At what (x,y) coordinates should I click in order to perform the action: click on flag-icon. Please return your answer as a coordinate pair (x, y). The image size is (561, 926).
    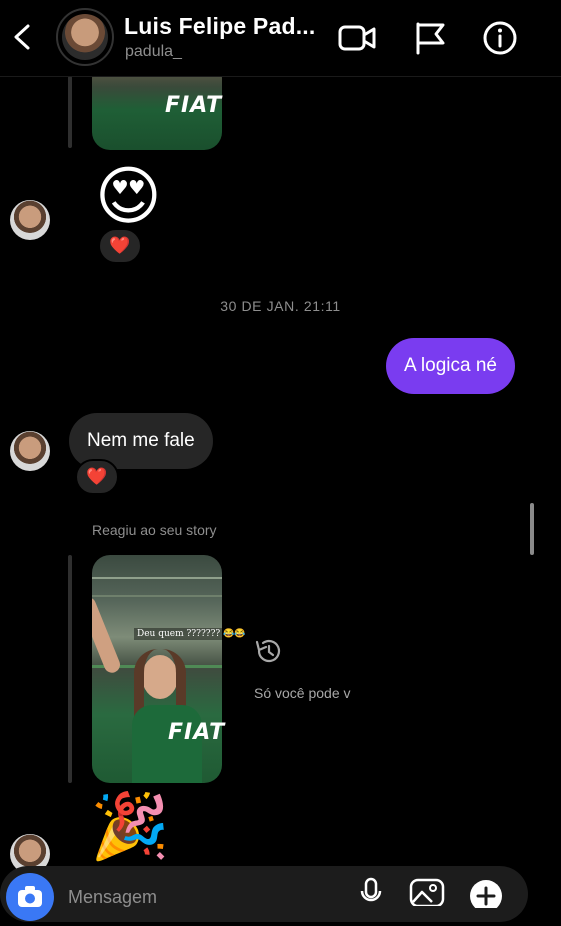
    Looking at the image, I should click on (430, 38).